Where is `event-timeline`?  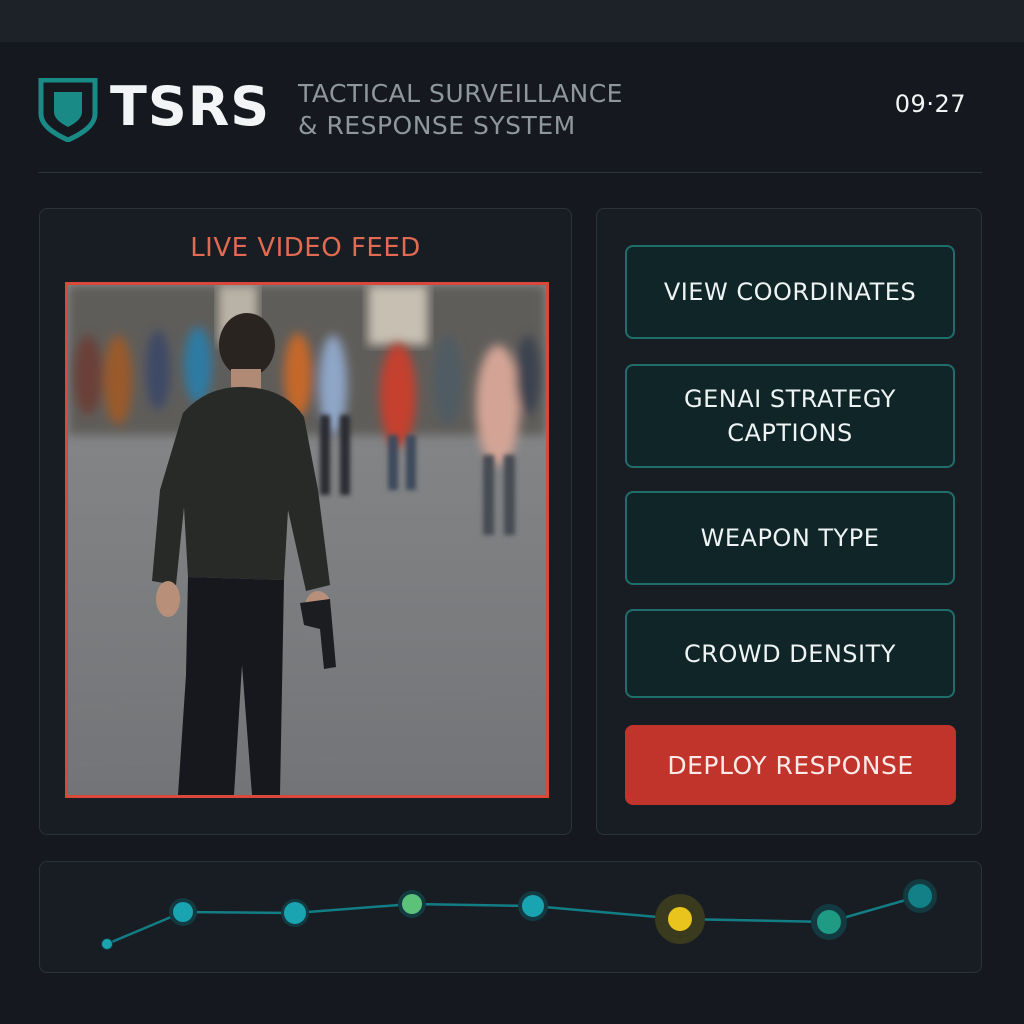 event-timeline is located at coordinates (510, 917).